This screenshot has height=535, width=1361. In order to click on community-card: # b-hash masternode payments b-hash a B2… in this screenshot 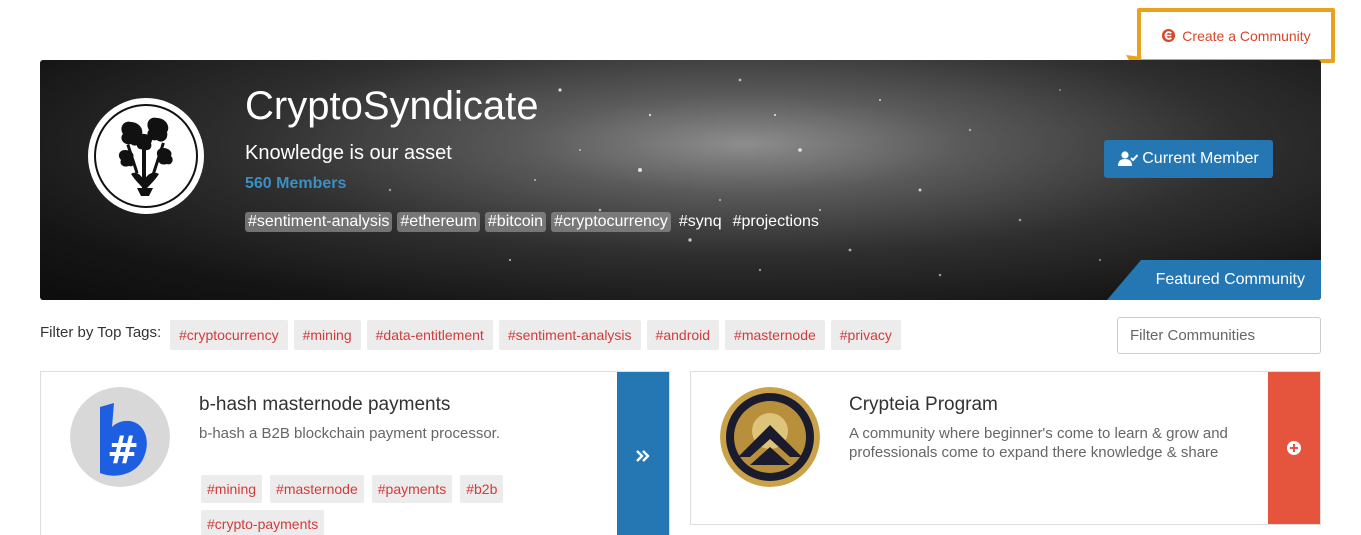, I will do `click(355, 453)`.